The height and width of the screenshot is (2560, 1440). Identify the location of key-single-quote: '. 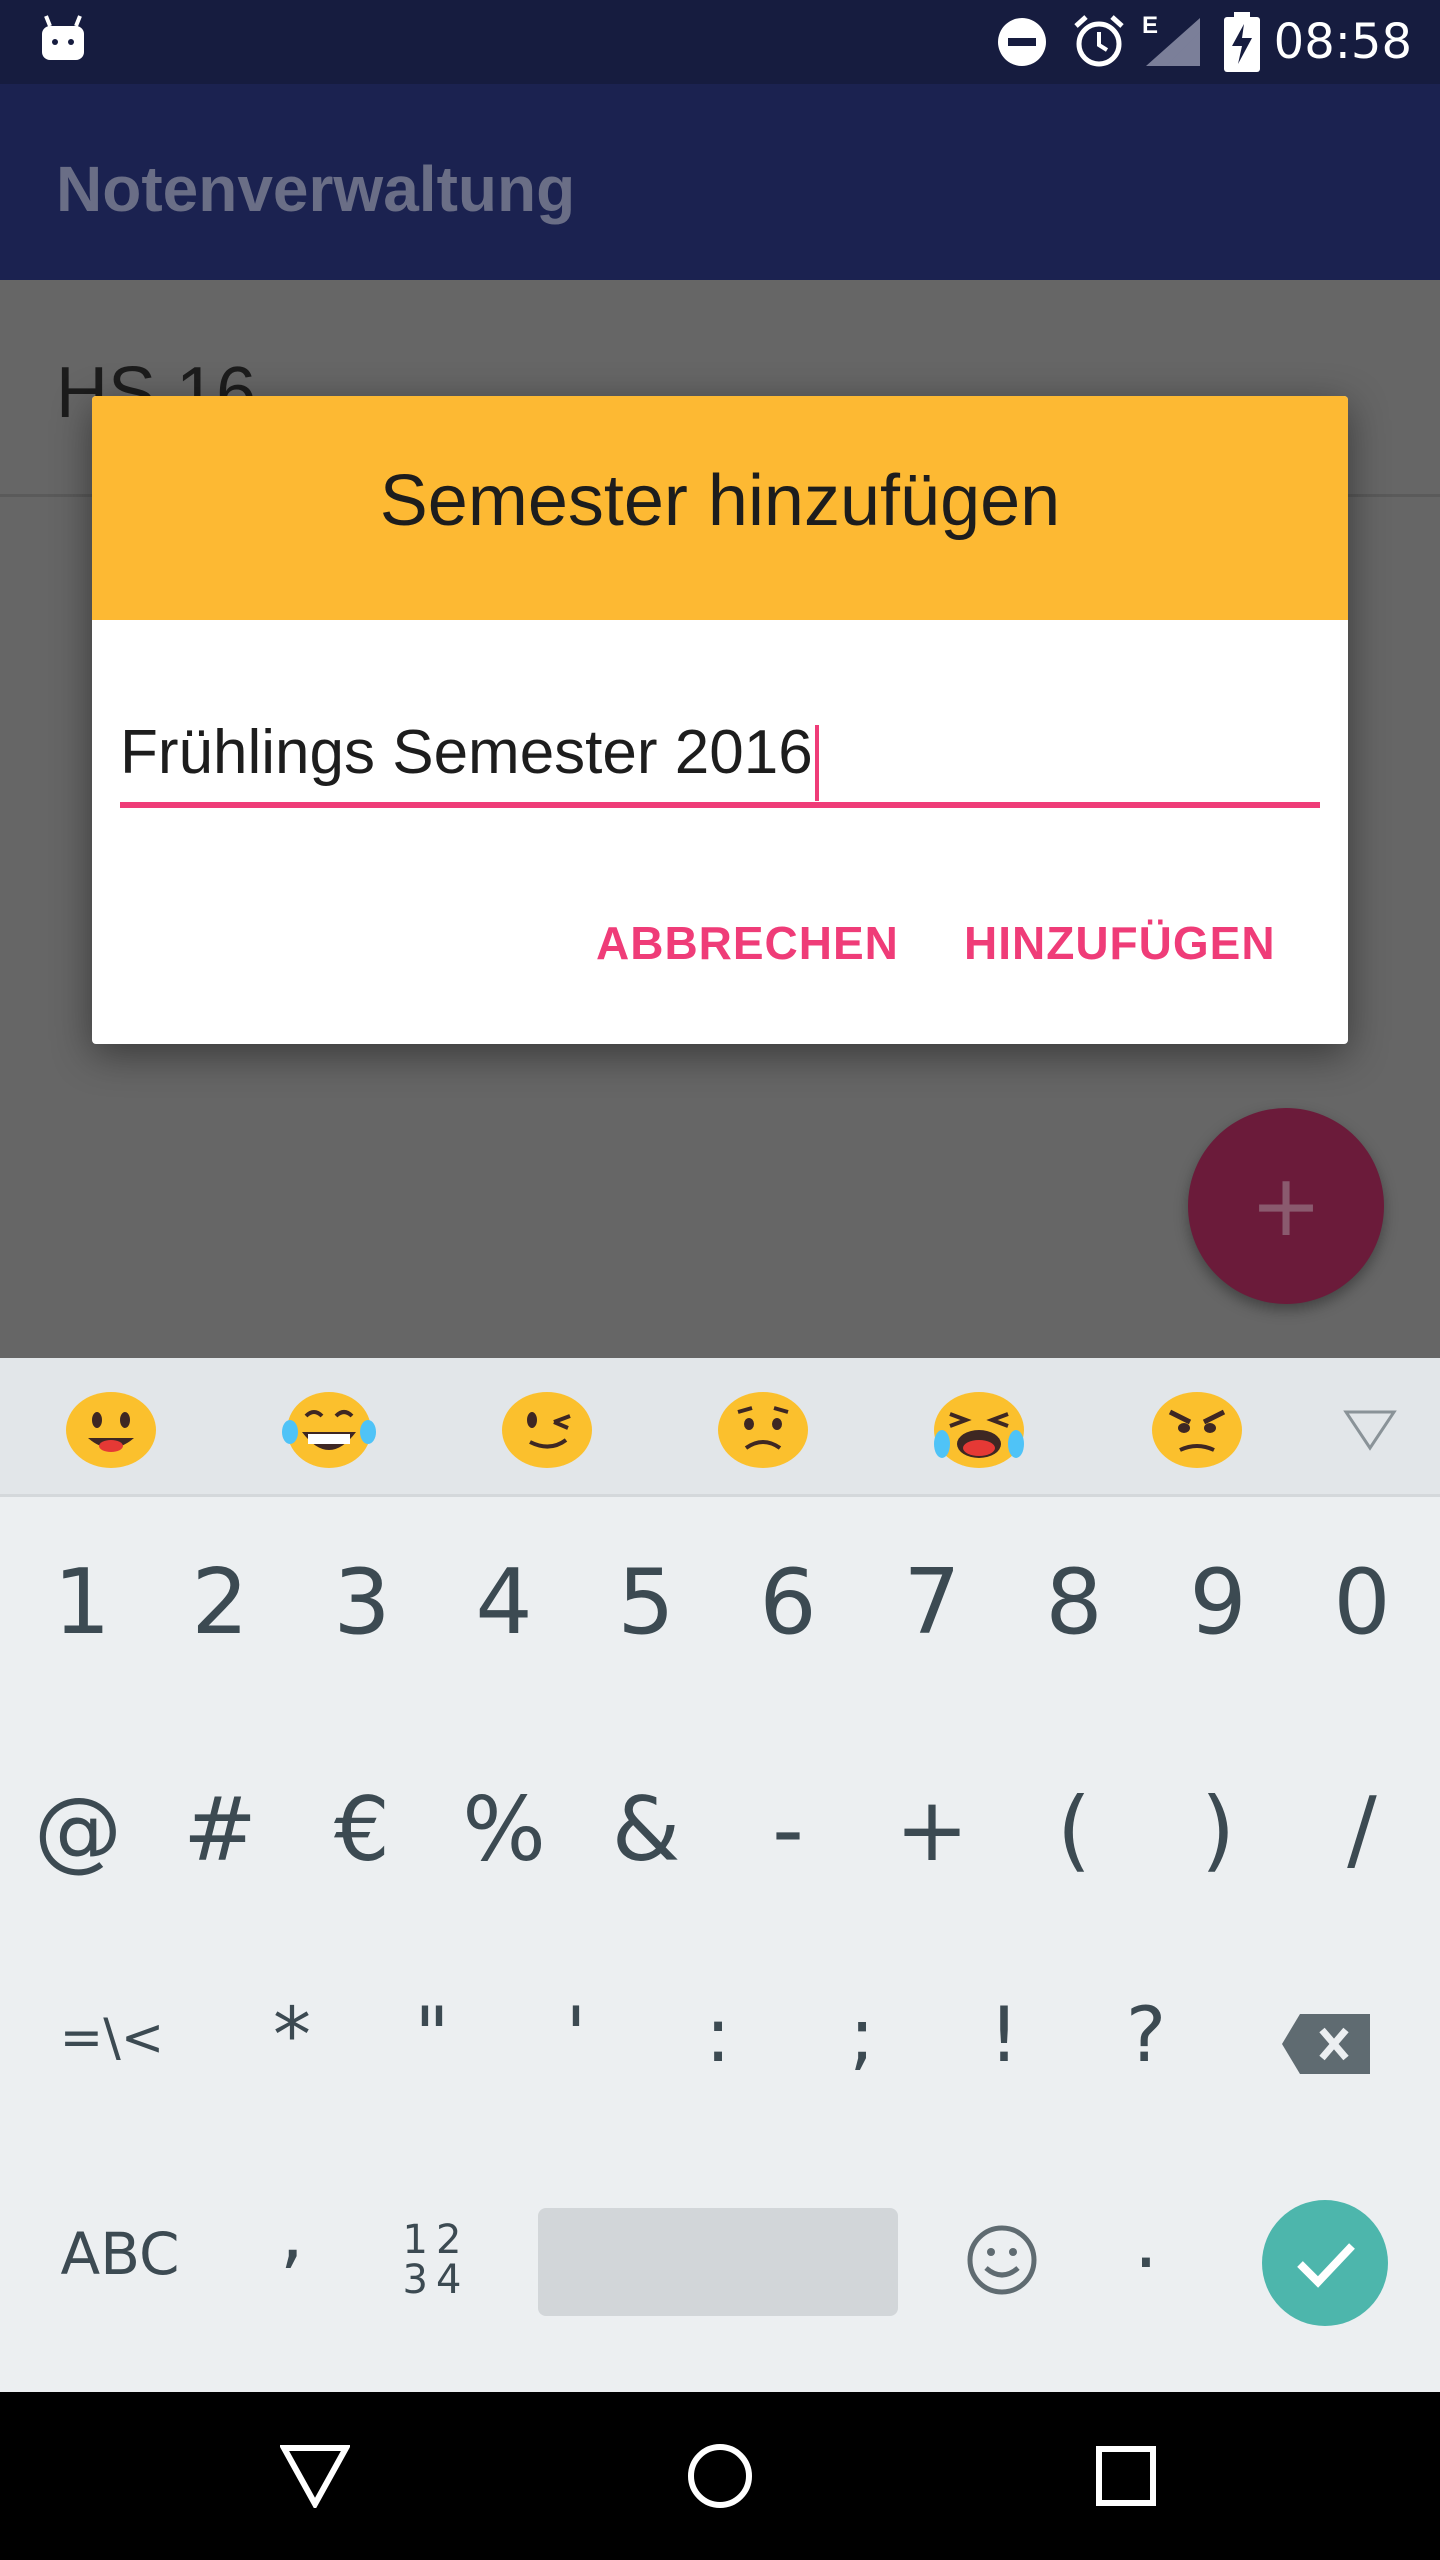
(576, 2034).